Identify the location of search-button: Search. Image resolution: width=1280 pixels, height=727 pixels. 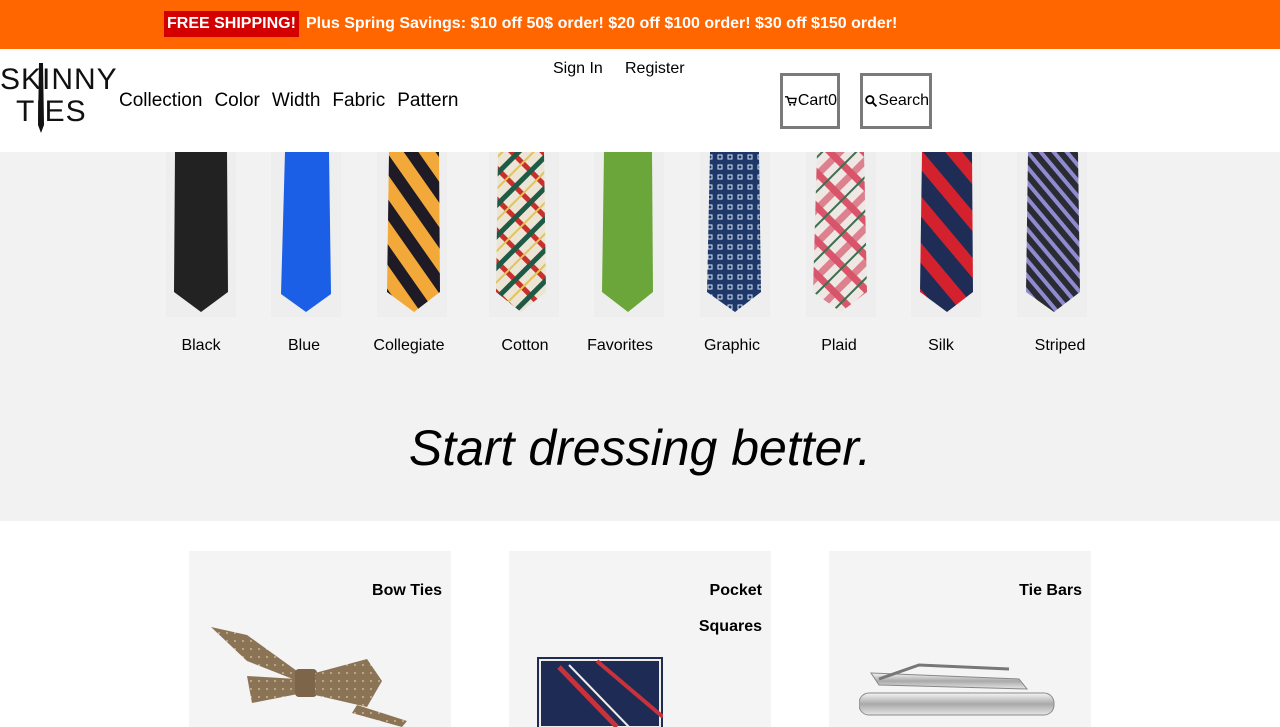
(896, 101).